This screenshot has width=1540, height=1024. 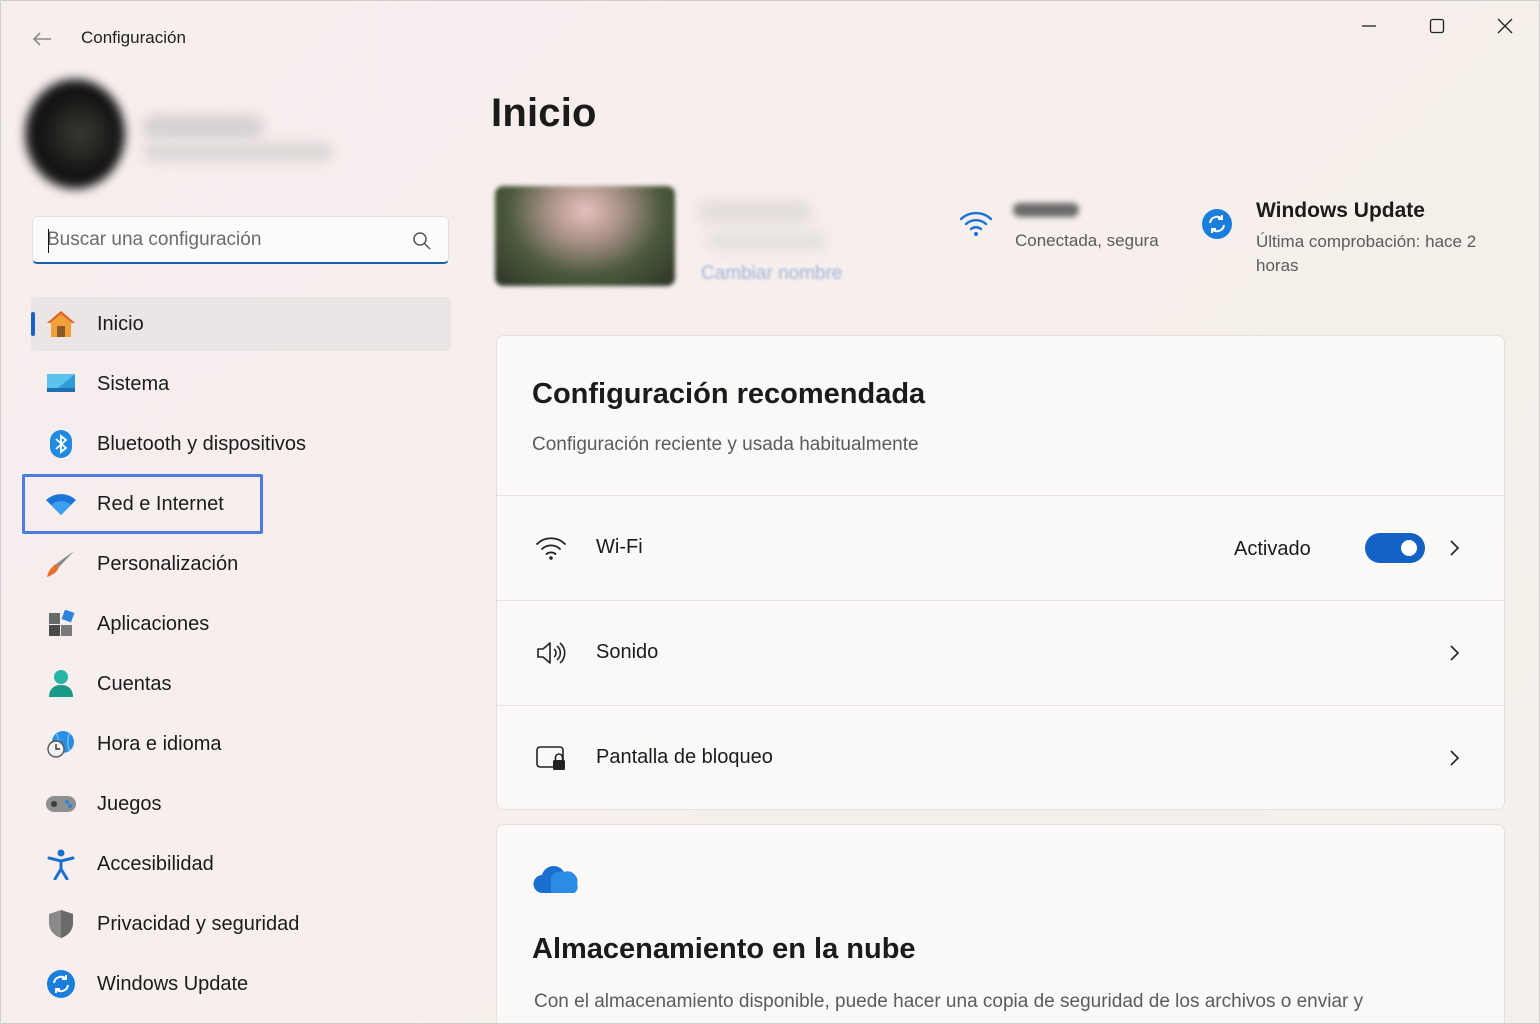 What do you see at coordinates (241, 864) in the screenshot?
I see `sidebar-item-accesibilidad: Accesibilidad` at bounding box center [241, 864].